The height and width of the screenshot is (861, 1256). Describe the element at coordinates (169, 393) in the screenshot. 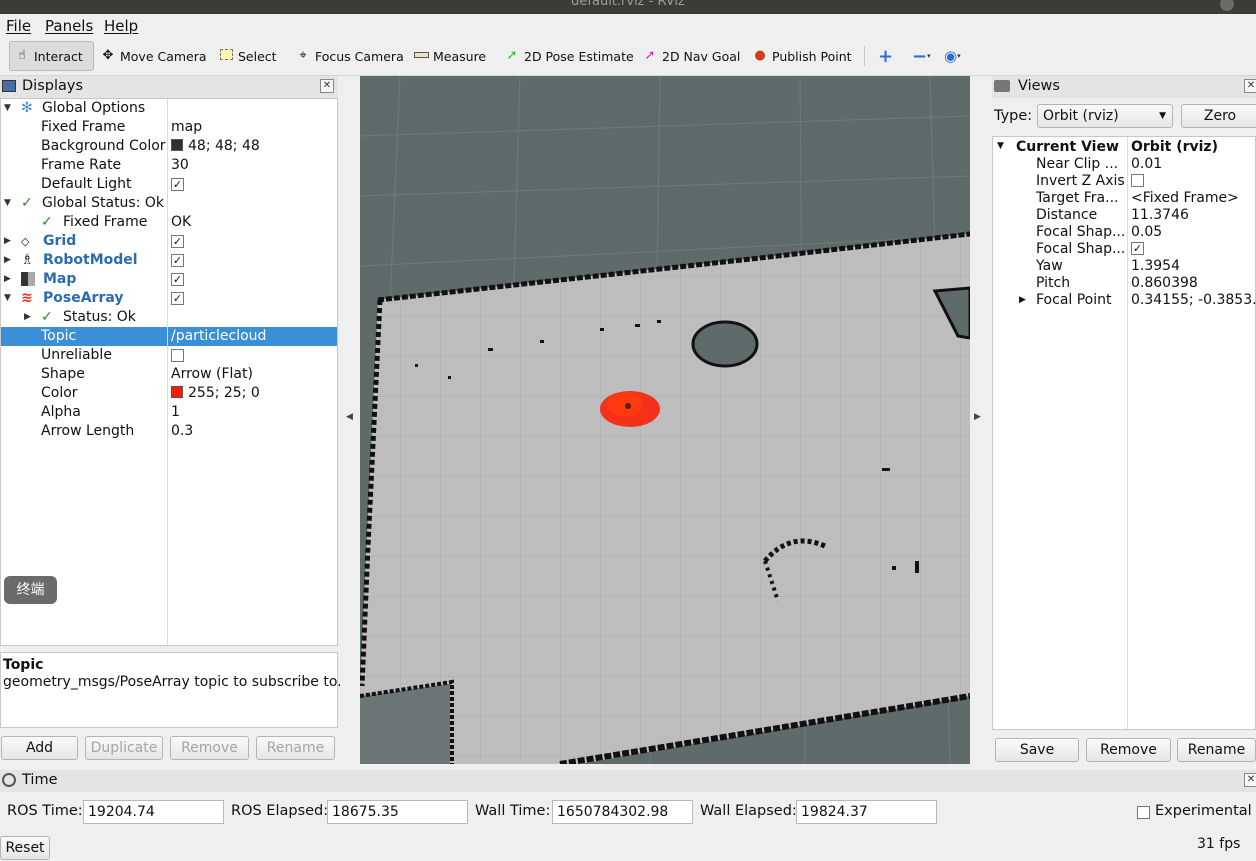

I see `tree-row-color: Color 255; 25; 0` at that location.